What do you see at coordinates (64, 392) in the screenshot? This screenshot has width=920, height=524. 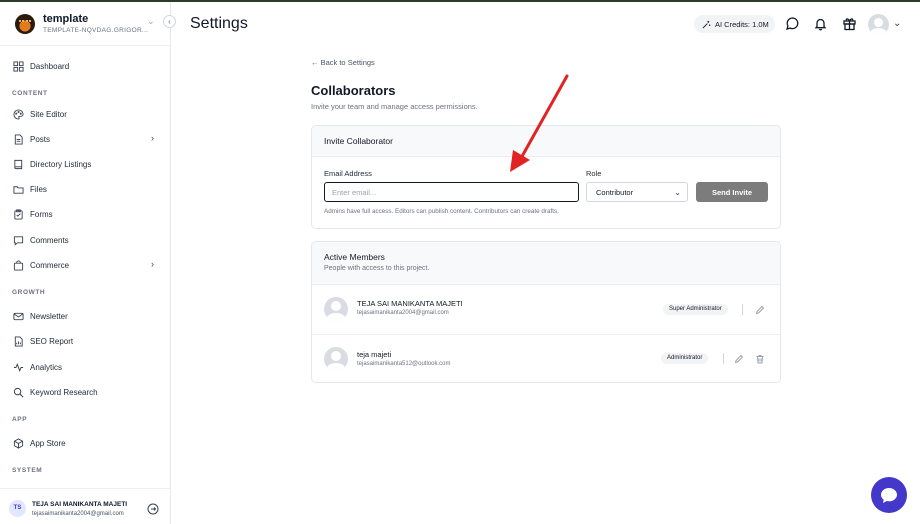 I see `sidebar-item-label: Keyword Research` at bounding box center [64, 392].